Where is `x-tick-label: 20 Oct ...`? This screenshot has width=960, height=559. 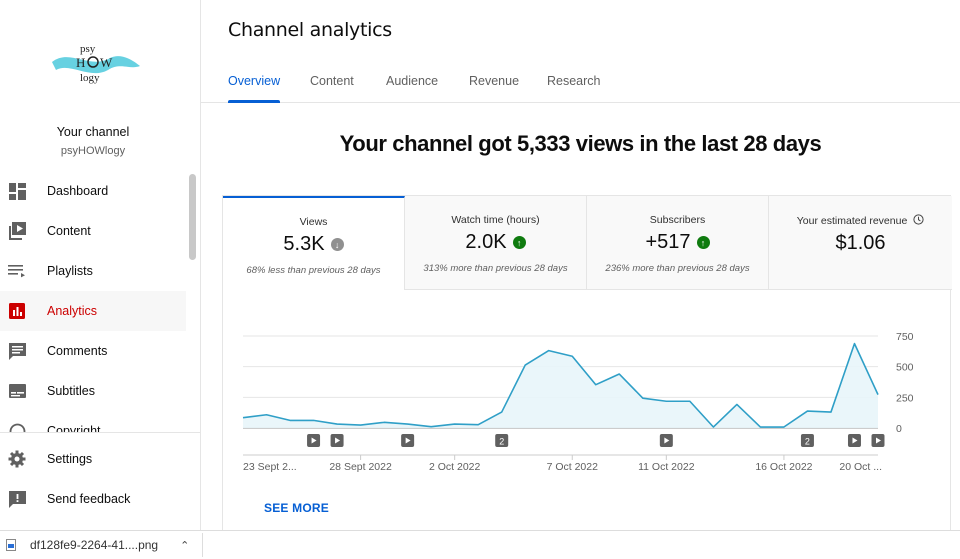 x-tick-label: 20 Oct ... is located at coordinates (860, 467).